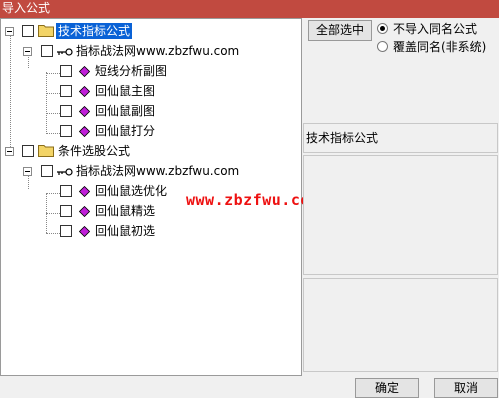  I want to click on formula-label: 回仙鼠主图, so click(125, 91).